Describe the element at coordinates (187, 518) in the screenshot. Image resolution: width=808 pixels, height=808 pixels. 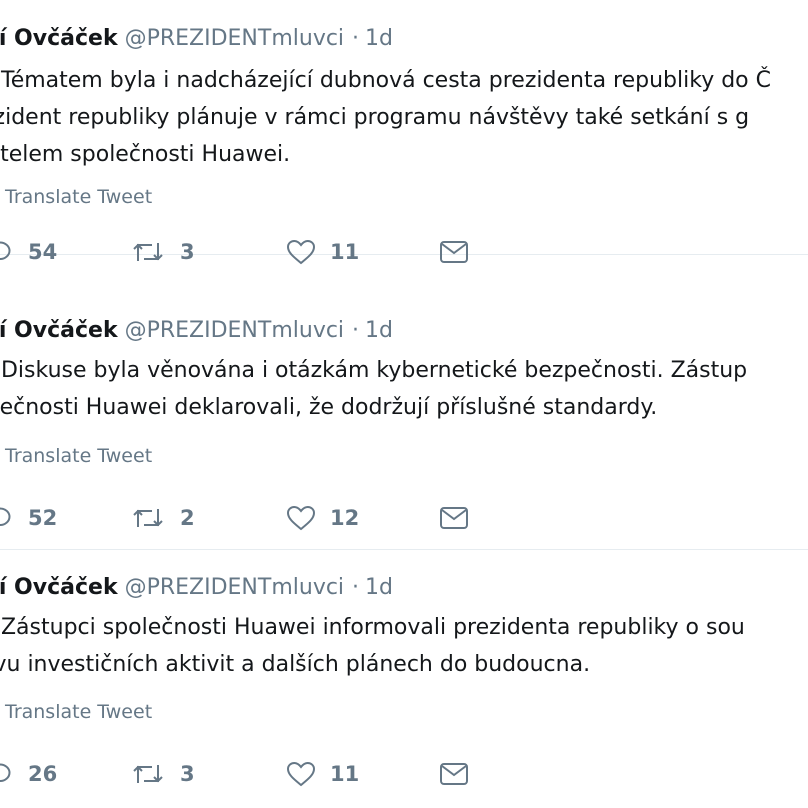
I see `retweet-count: 2` at that location.